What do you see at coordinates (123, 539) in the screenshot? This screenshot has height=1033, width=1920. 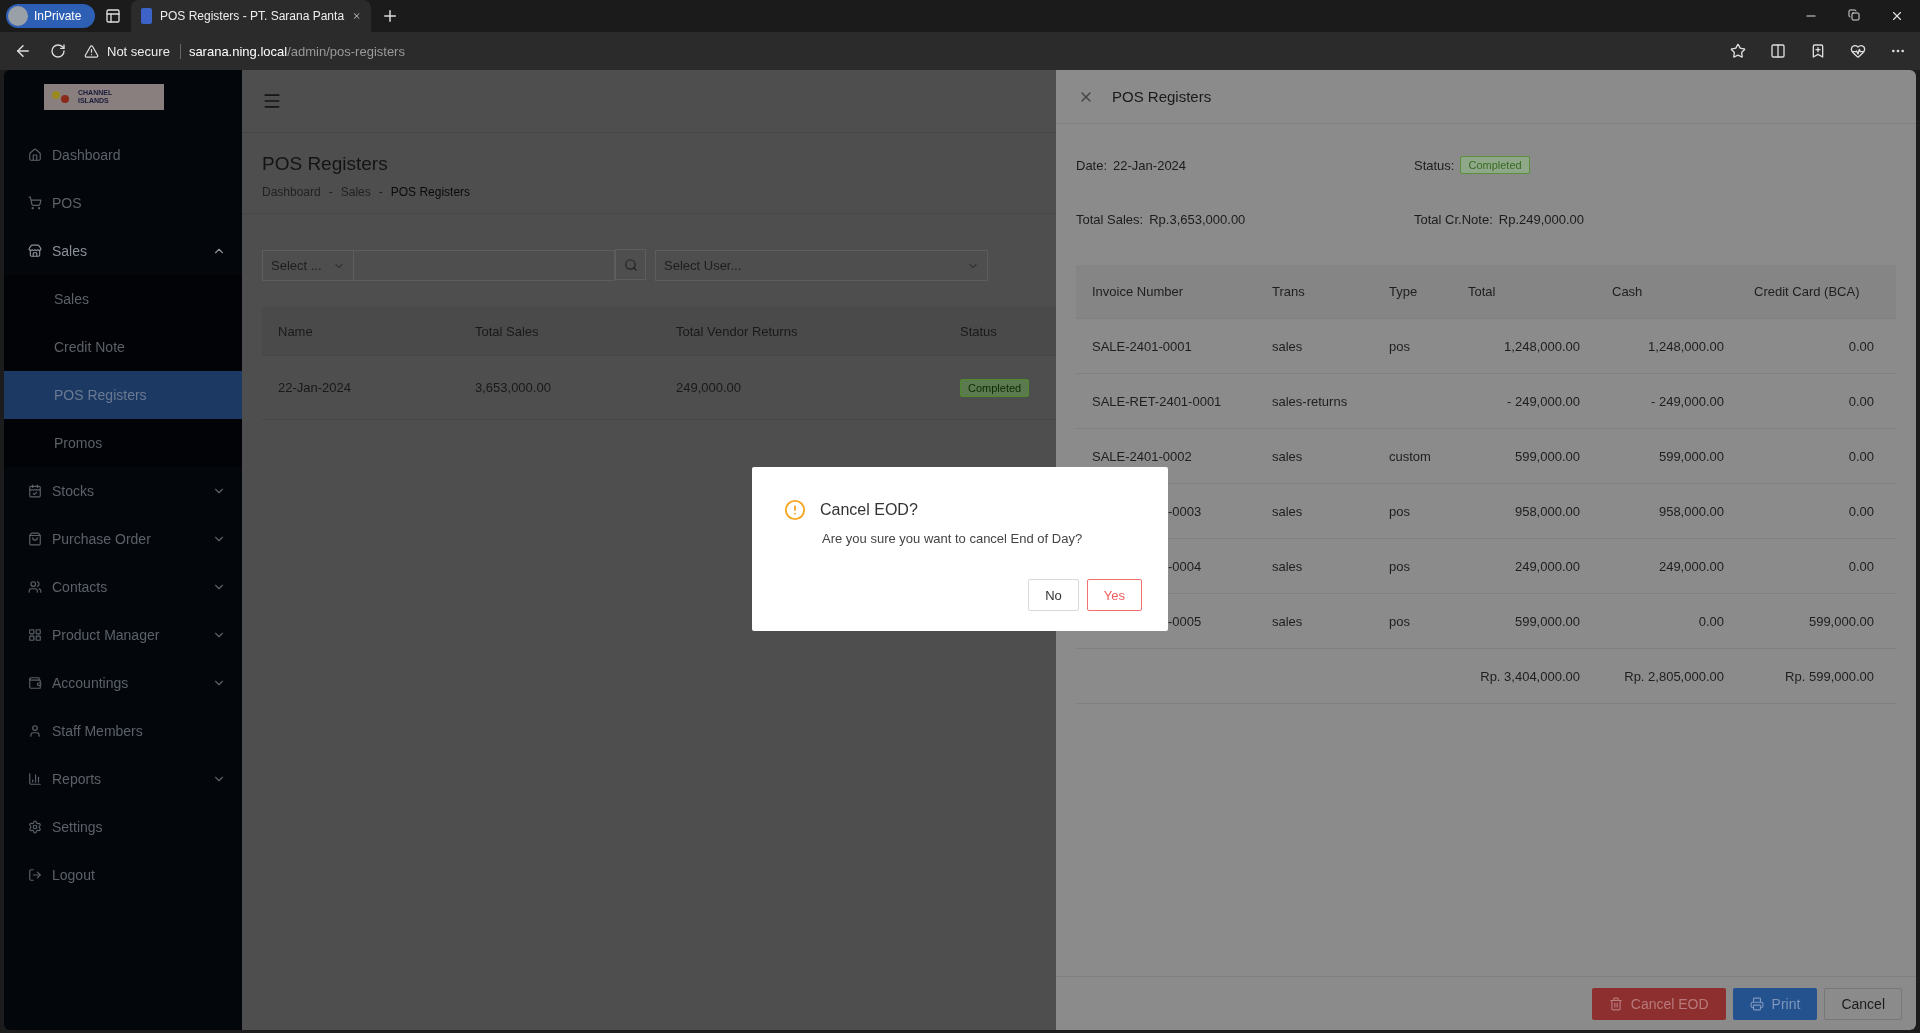 I see `nav-item: Purchase Order` at bounding box center [123, 539].